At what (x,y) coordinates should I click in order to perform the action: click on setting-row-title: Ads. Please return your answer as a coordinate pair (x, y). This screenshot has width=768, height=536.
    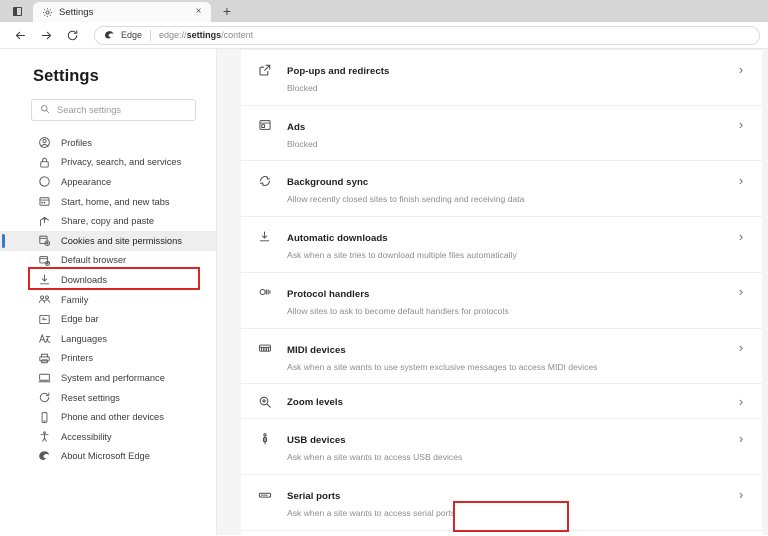
    Looking at the image, I should click on (296, 127).